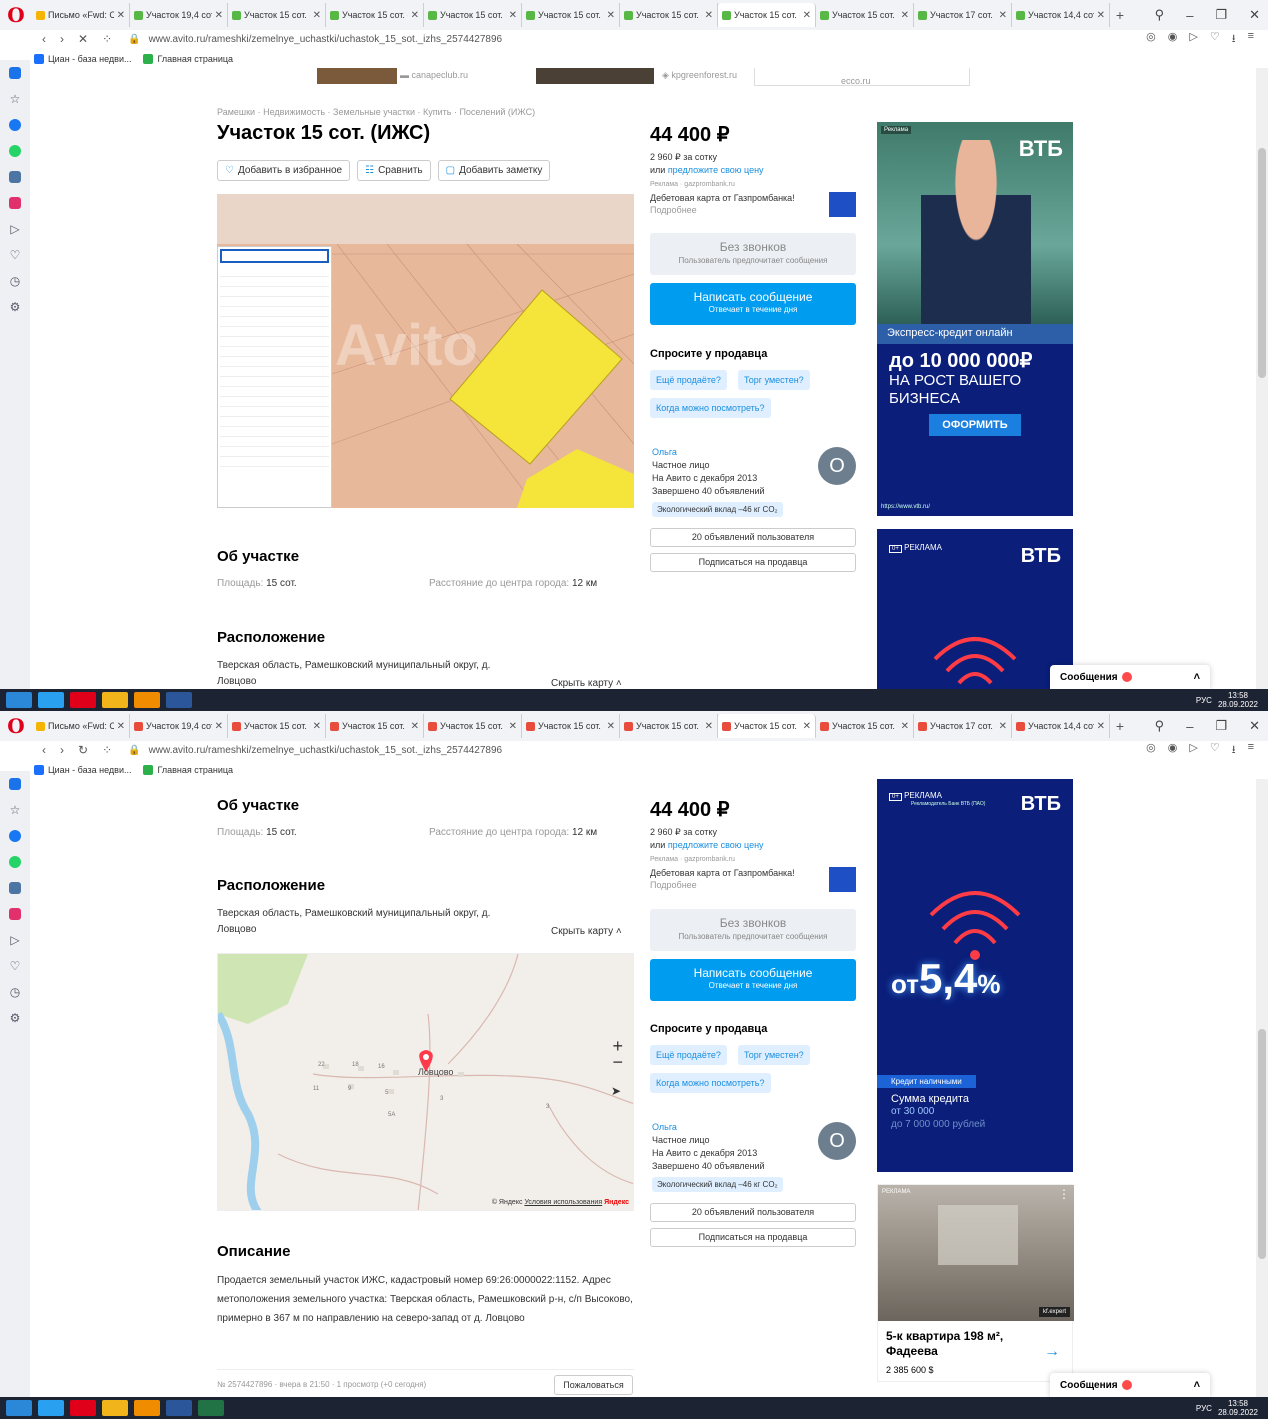 The image size is (1268, 1419). I want to click on chip-still-selling: Ещё продаёте?, so click(688, 380).